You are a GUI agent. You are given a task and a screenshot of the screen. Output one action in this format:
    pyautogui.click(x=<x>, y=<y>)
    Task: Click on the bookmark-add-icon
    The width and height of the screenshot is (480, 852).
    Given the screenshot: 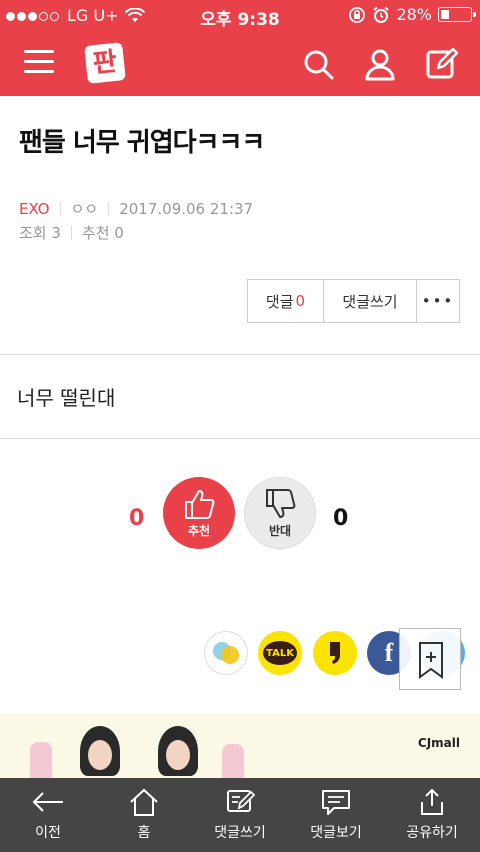 What is the action you would take?
    pyautogui.click(x=431, y=660)
    